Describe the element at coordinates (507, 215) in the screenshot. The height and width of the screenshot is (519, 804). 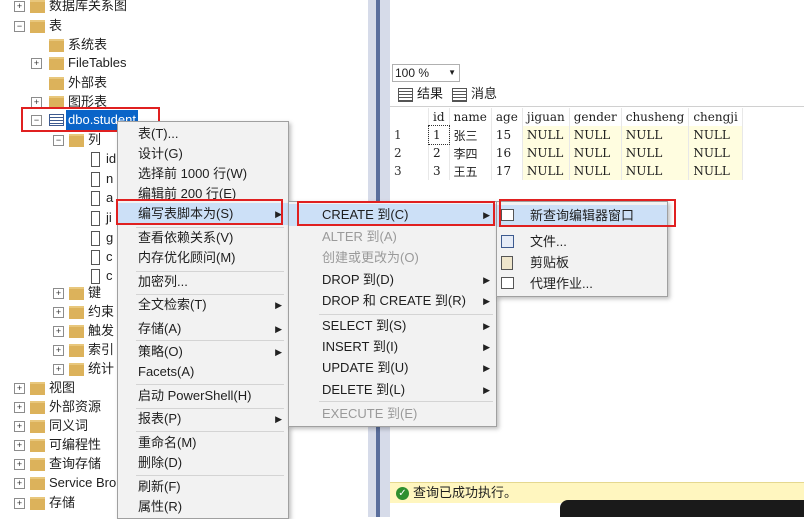
I see `new-query-icon` at that location.